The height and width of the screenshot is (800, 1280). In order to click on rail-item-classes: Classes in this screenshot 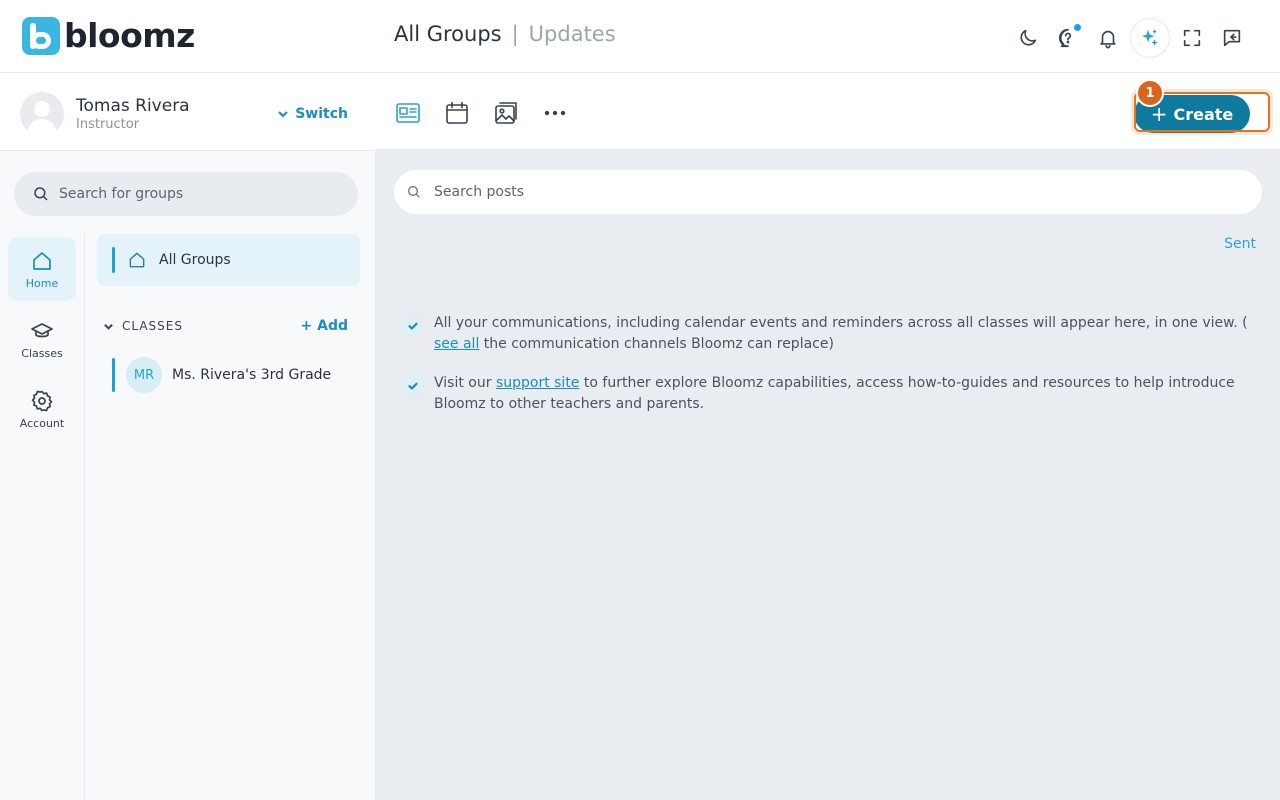, I will do `click(42, 339)`.